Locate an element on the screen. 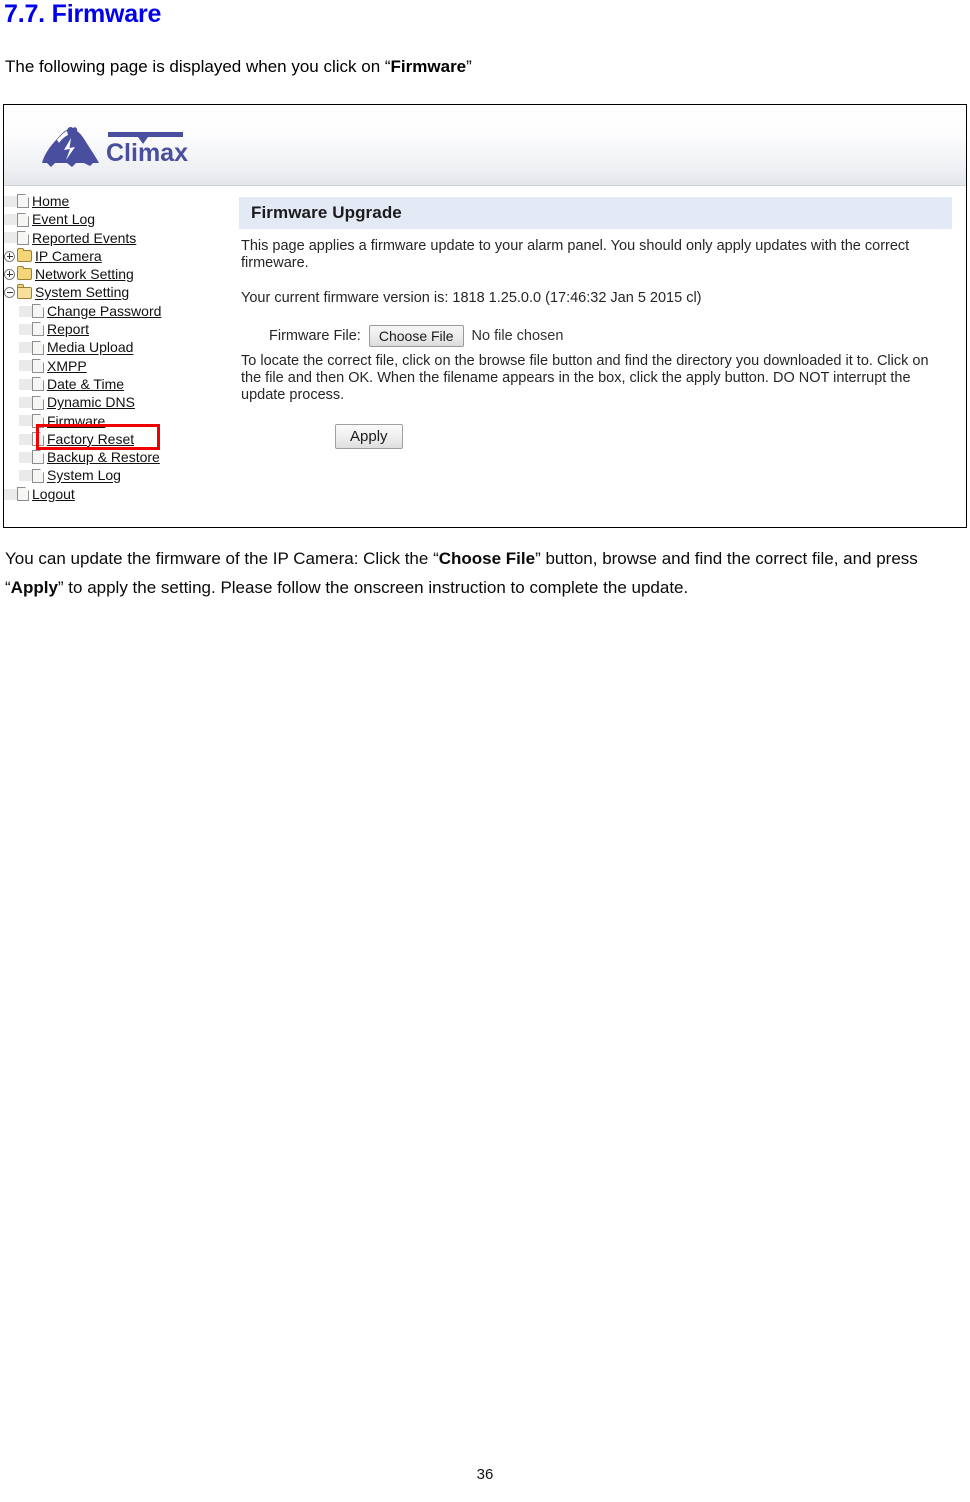  sidebar-item-label: Home is located at coordinates (51, 201).